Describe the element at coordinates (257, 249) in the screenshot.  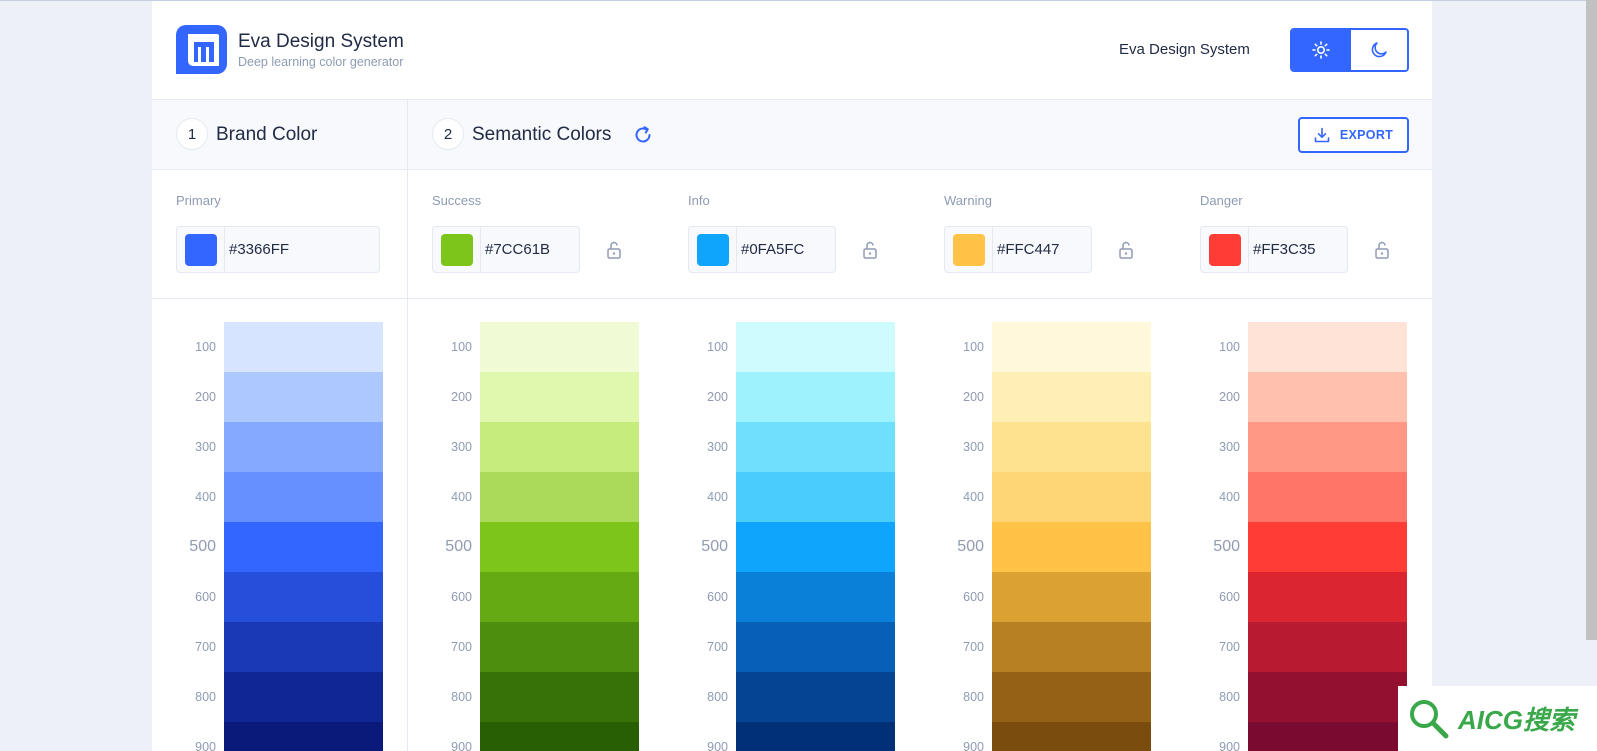
I see `primary-hex-value: #3366FF` at that location.